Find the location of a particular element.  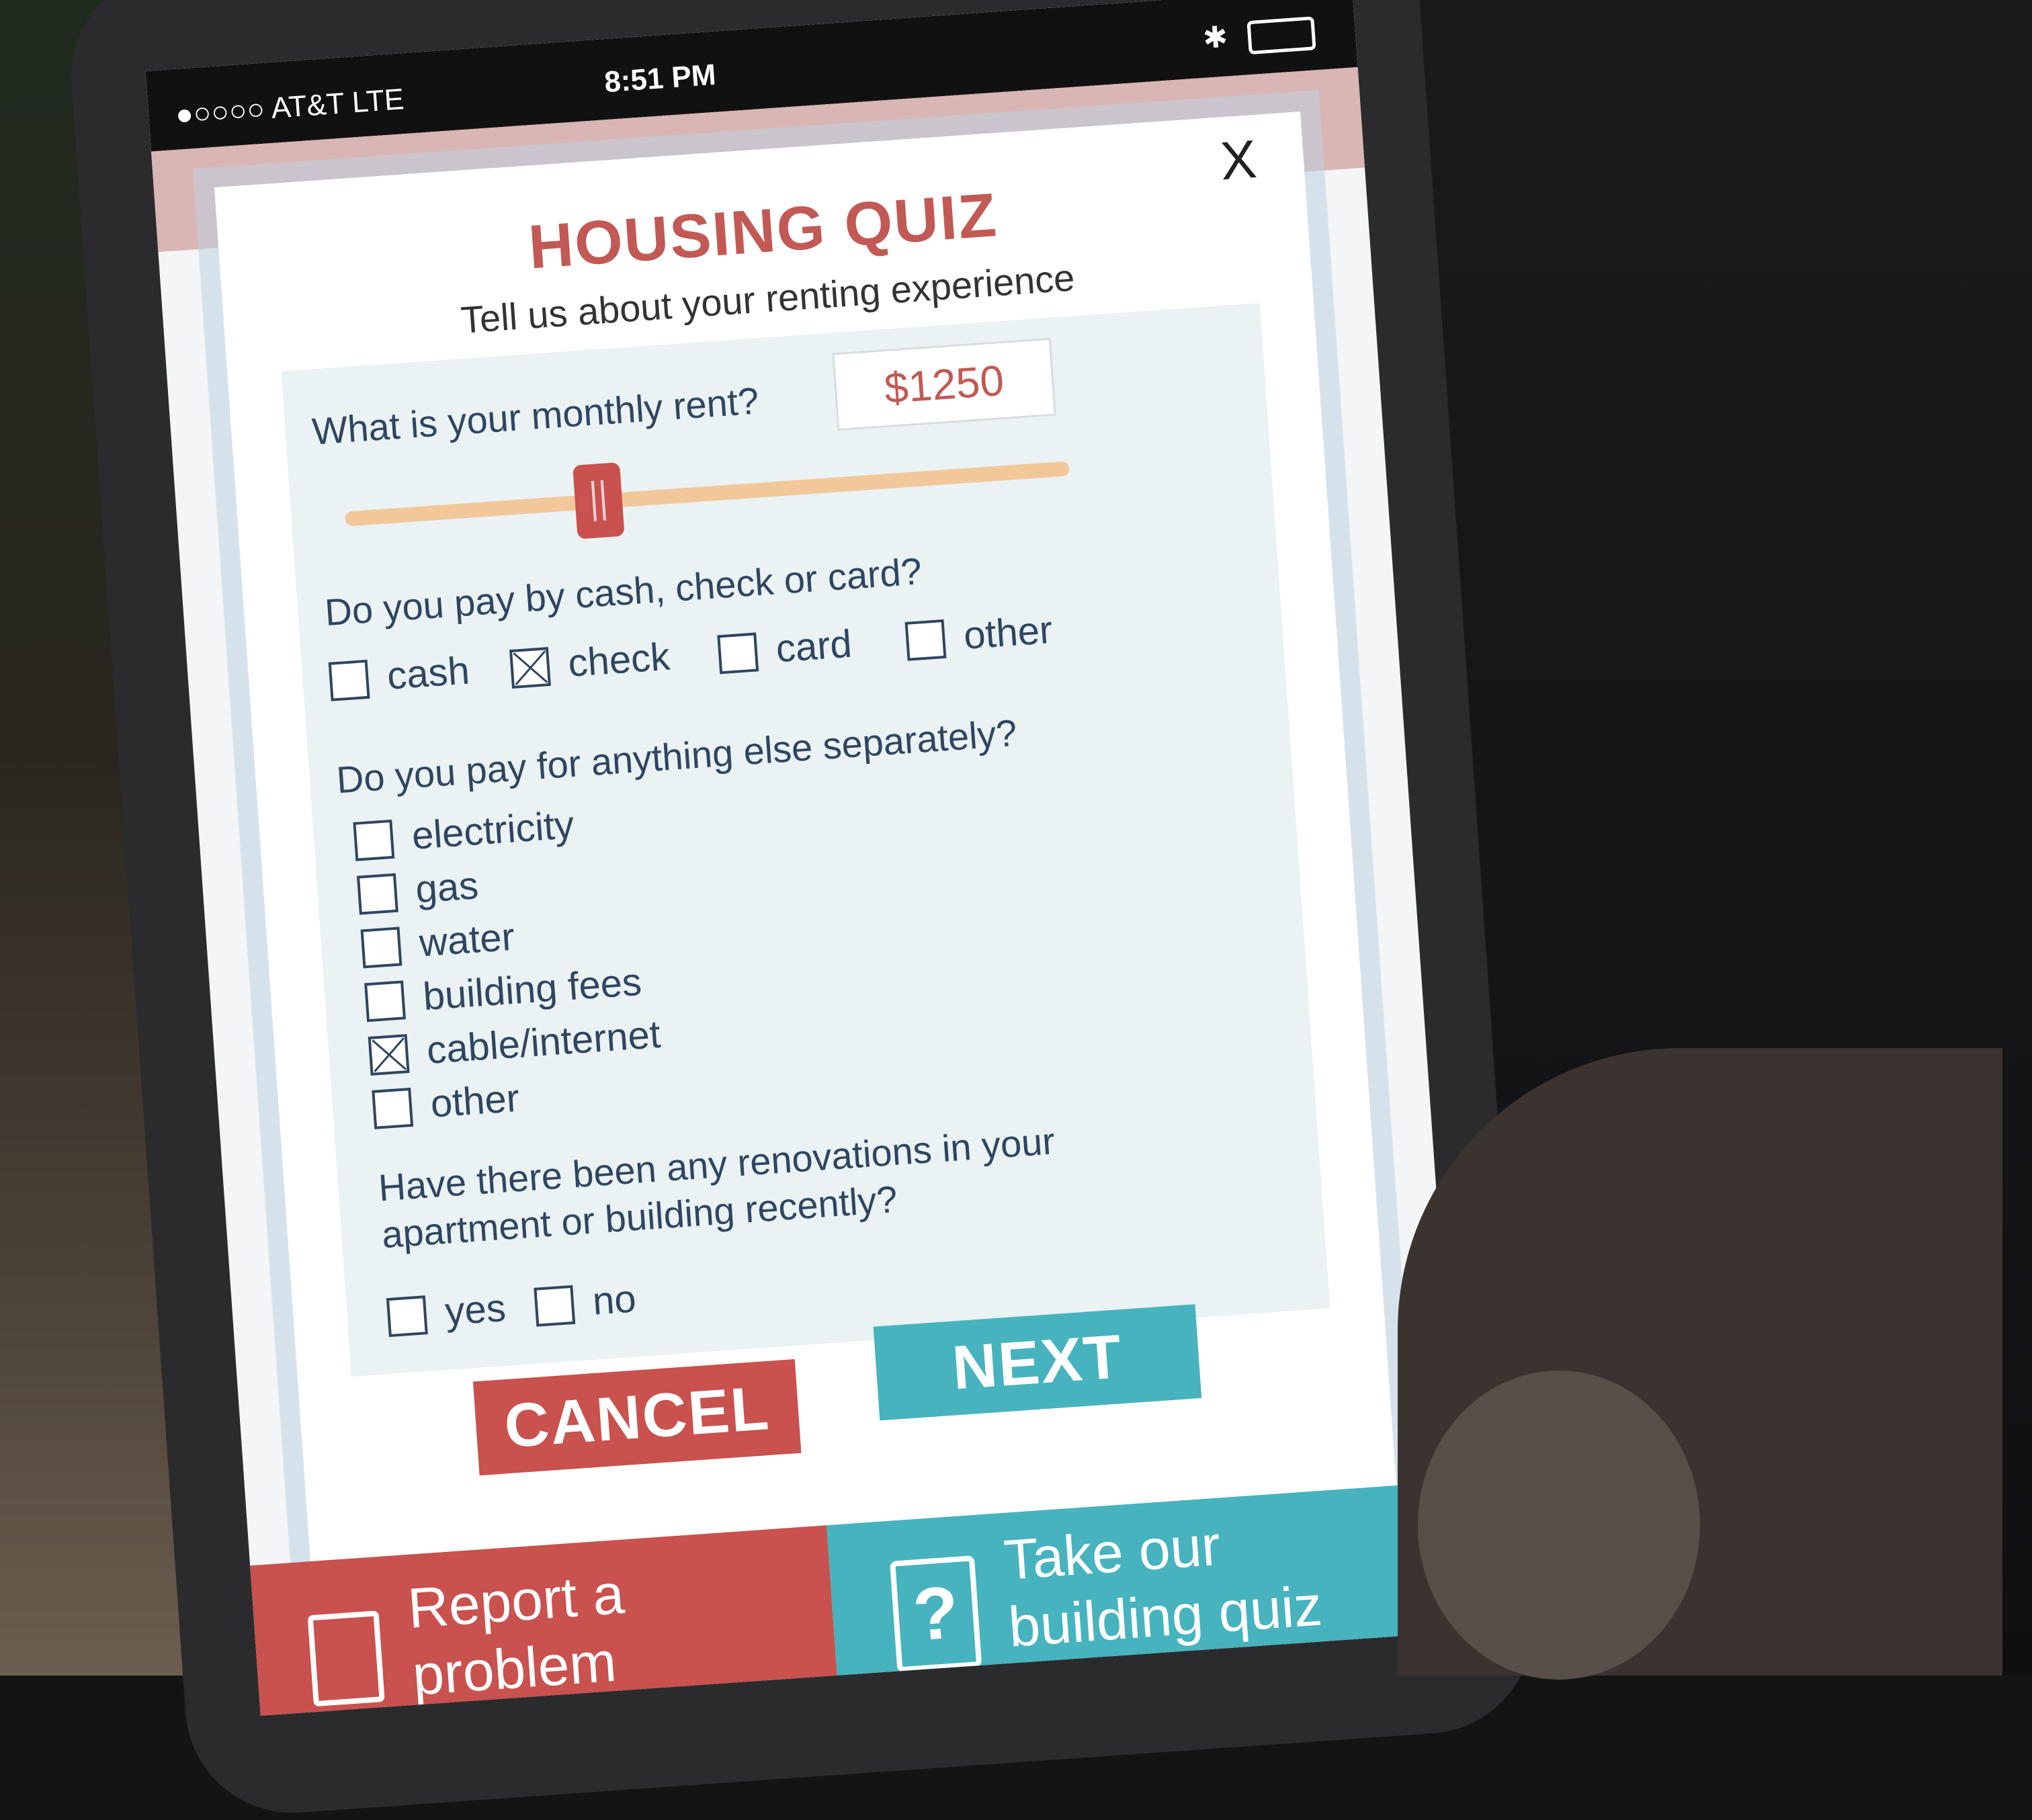

cancel-button: CANCEL is located at coordinates (637, 1418).